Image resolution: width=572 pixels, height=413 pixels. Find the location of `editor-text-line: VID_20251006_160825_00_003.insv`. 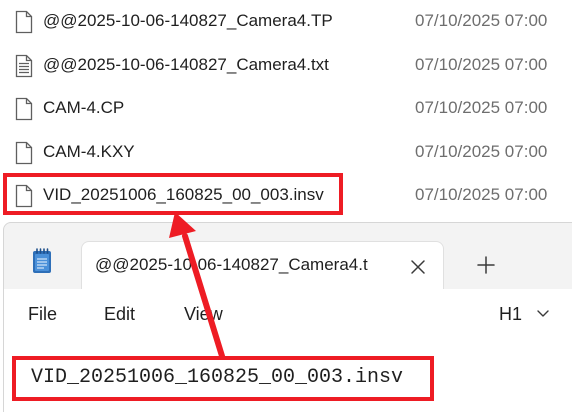

editor-text-line: VID_20251006_160825_00_003.insv is located at coordinates (217, 377).